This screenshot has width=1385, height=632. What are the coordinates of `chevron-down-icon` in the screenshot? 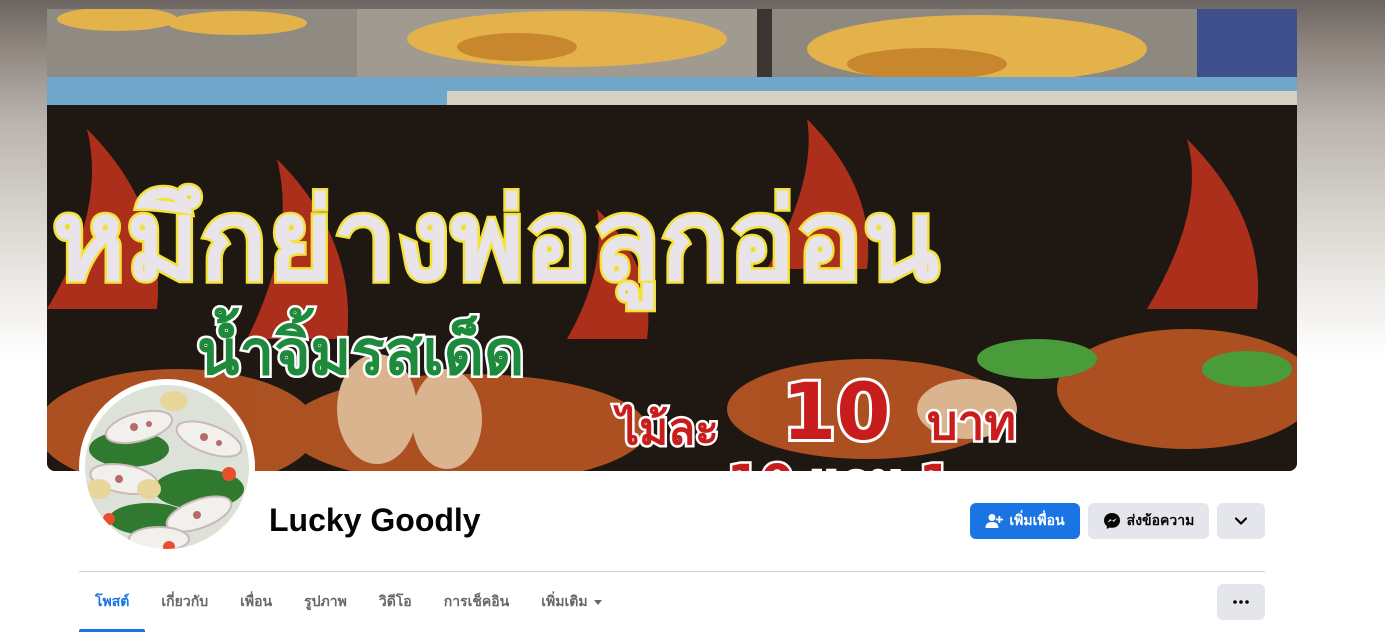 It's located at (1241, 521).